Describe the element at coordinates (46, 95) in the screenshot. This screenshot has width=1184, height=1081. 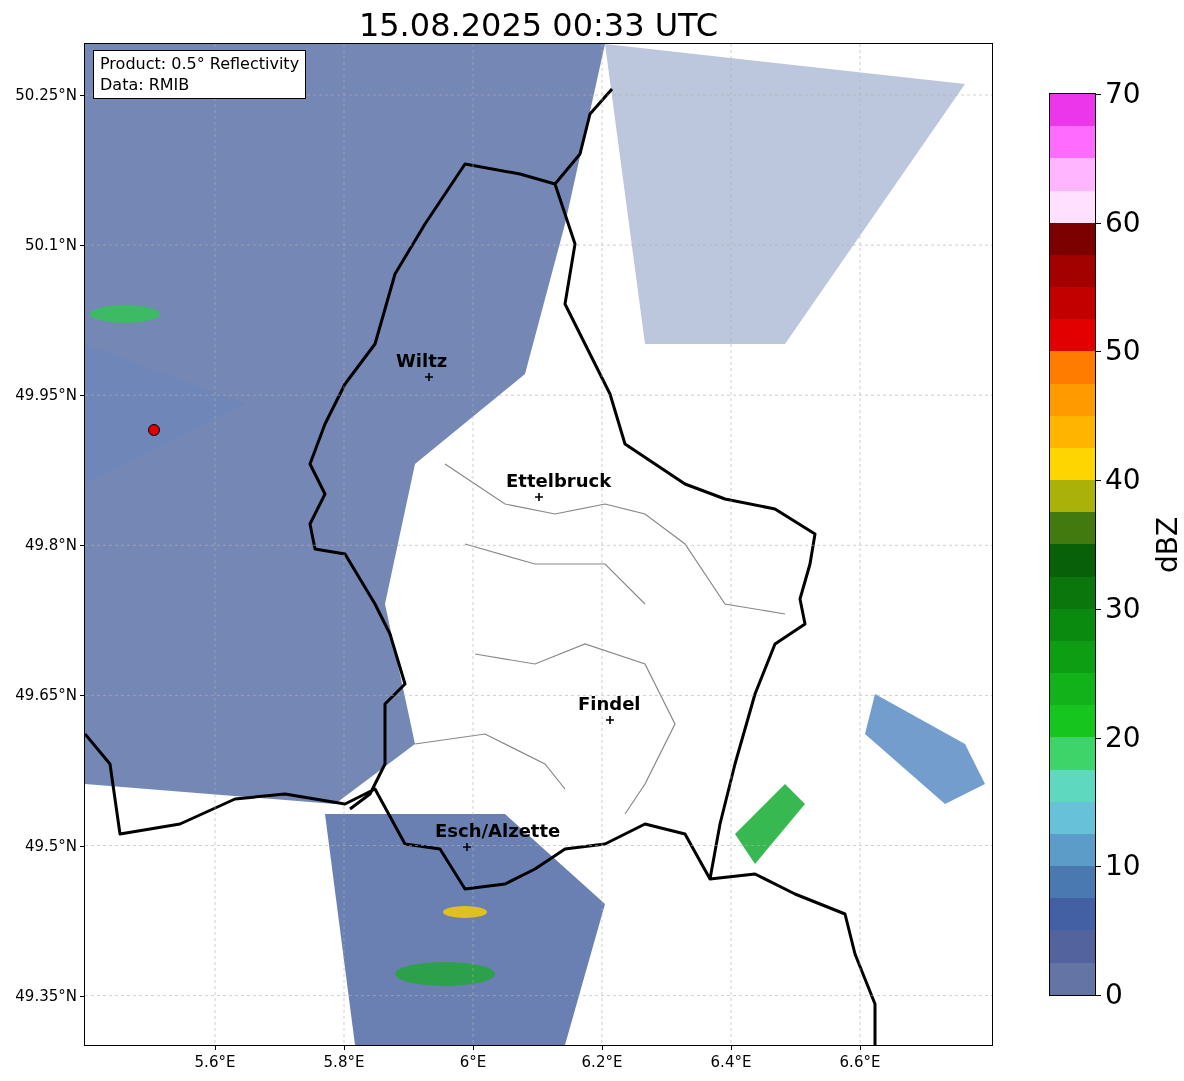
I see `axis-tick-label: 50.25°N` at that location.